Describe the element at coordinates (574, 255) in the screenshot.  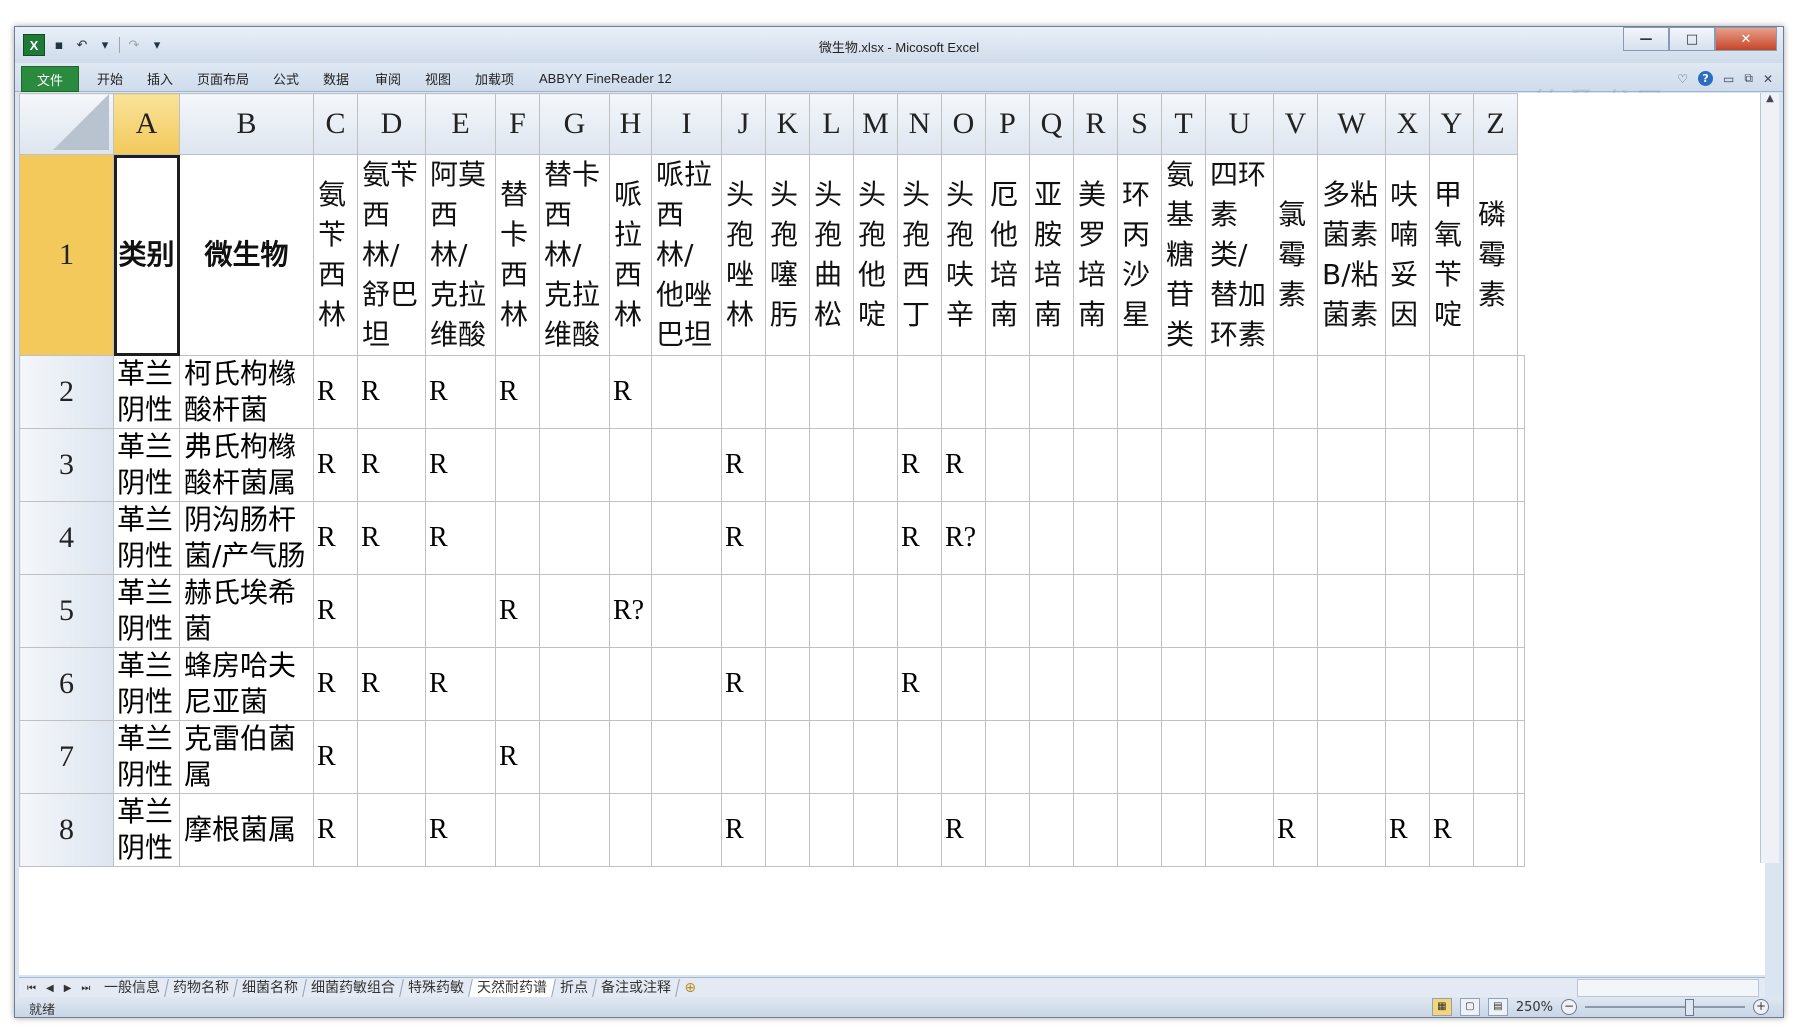
I see `drug-header-g: 替卡西林/克拉维酸` at that location.